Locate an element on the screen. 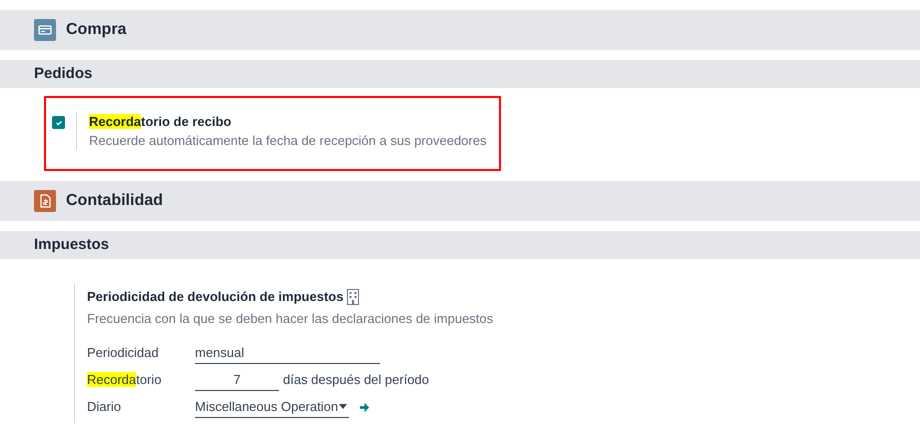  arrow-right-icon is located at coordinates (364, 407).